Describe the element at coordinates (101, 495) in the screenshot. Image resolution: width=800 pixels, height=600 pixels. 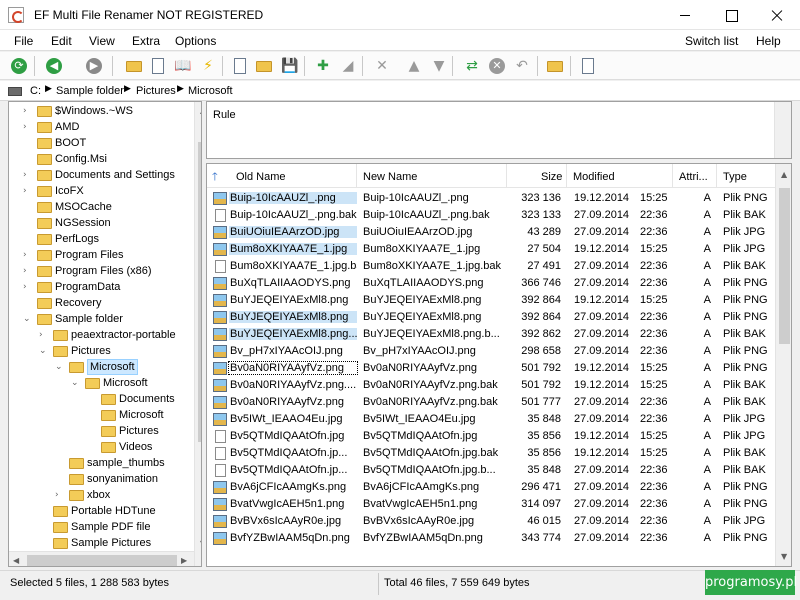
I see `tree-item: › xbox` at that location.